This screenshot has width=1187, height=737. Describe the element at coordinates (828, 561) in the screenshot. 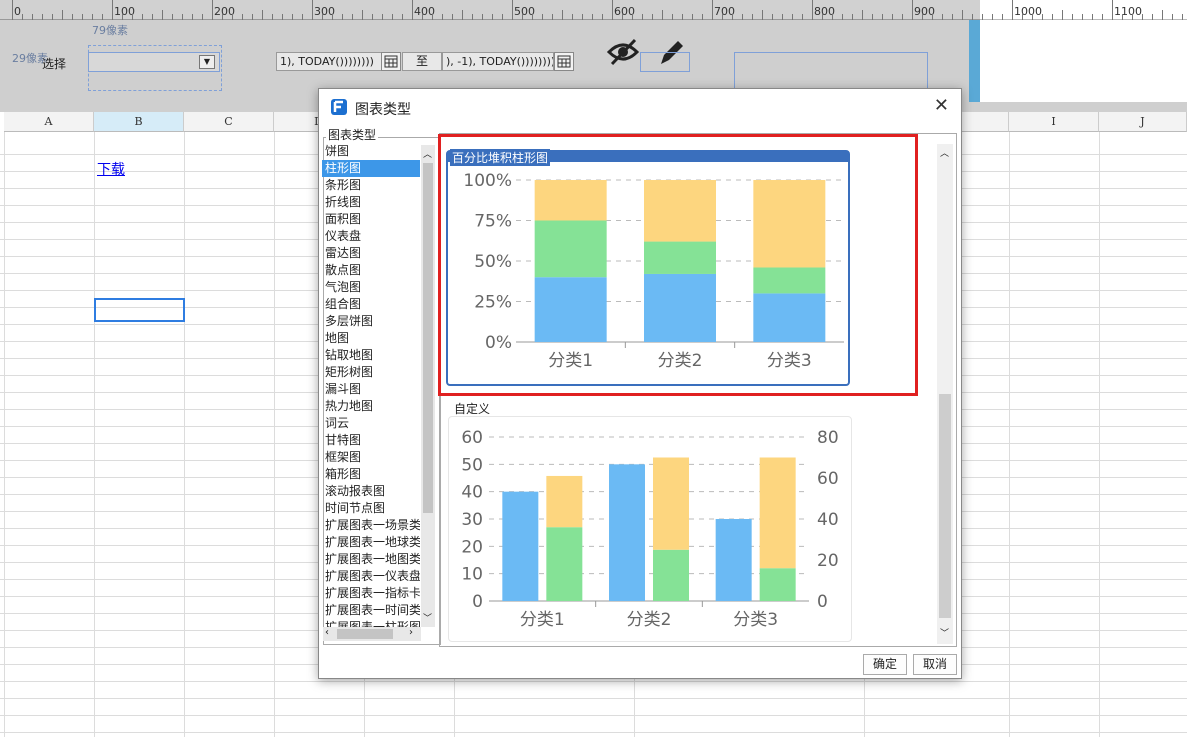

I see `y2-tick-label: 20` at that location.